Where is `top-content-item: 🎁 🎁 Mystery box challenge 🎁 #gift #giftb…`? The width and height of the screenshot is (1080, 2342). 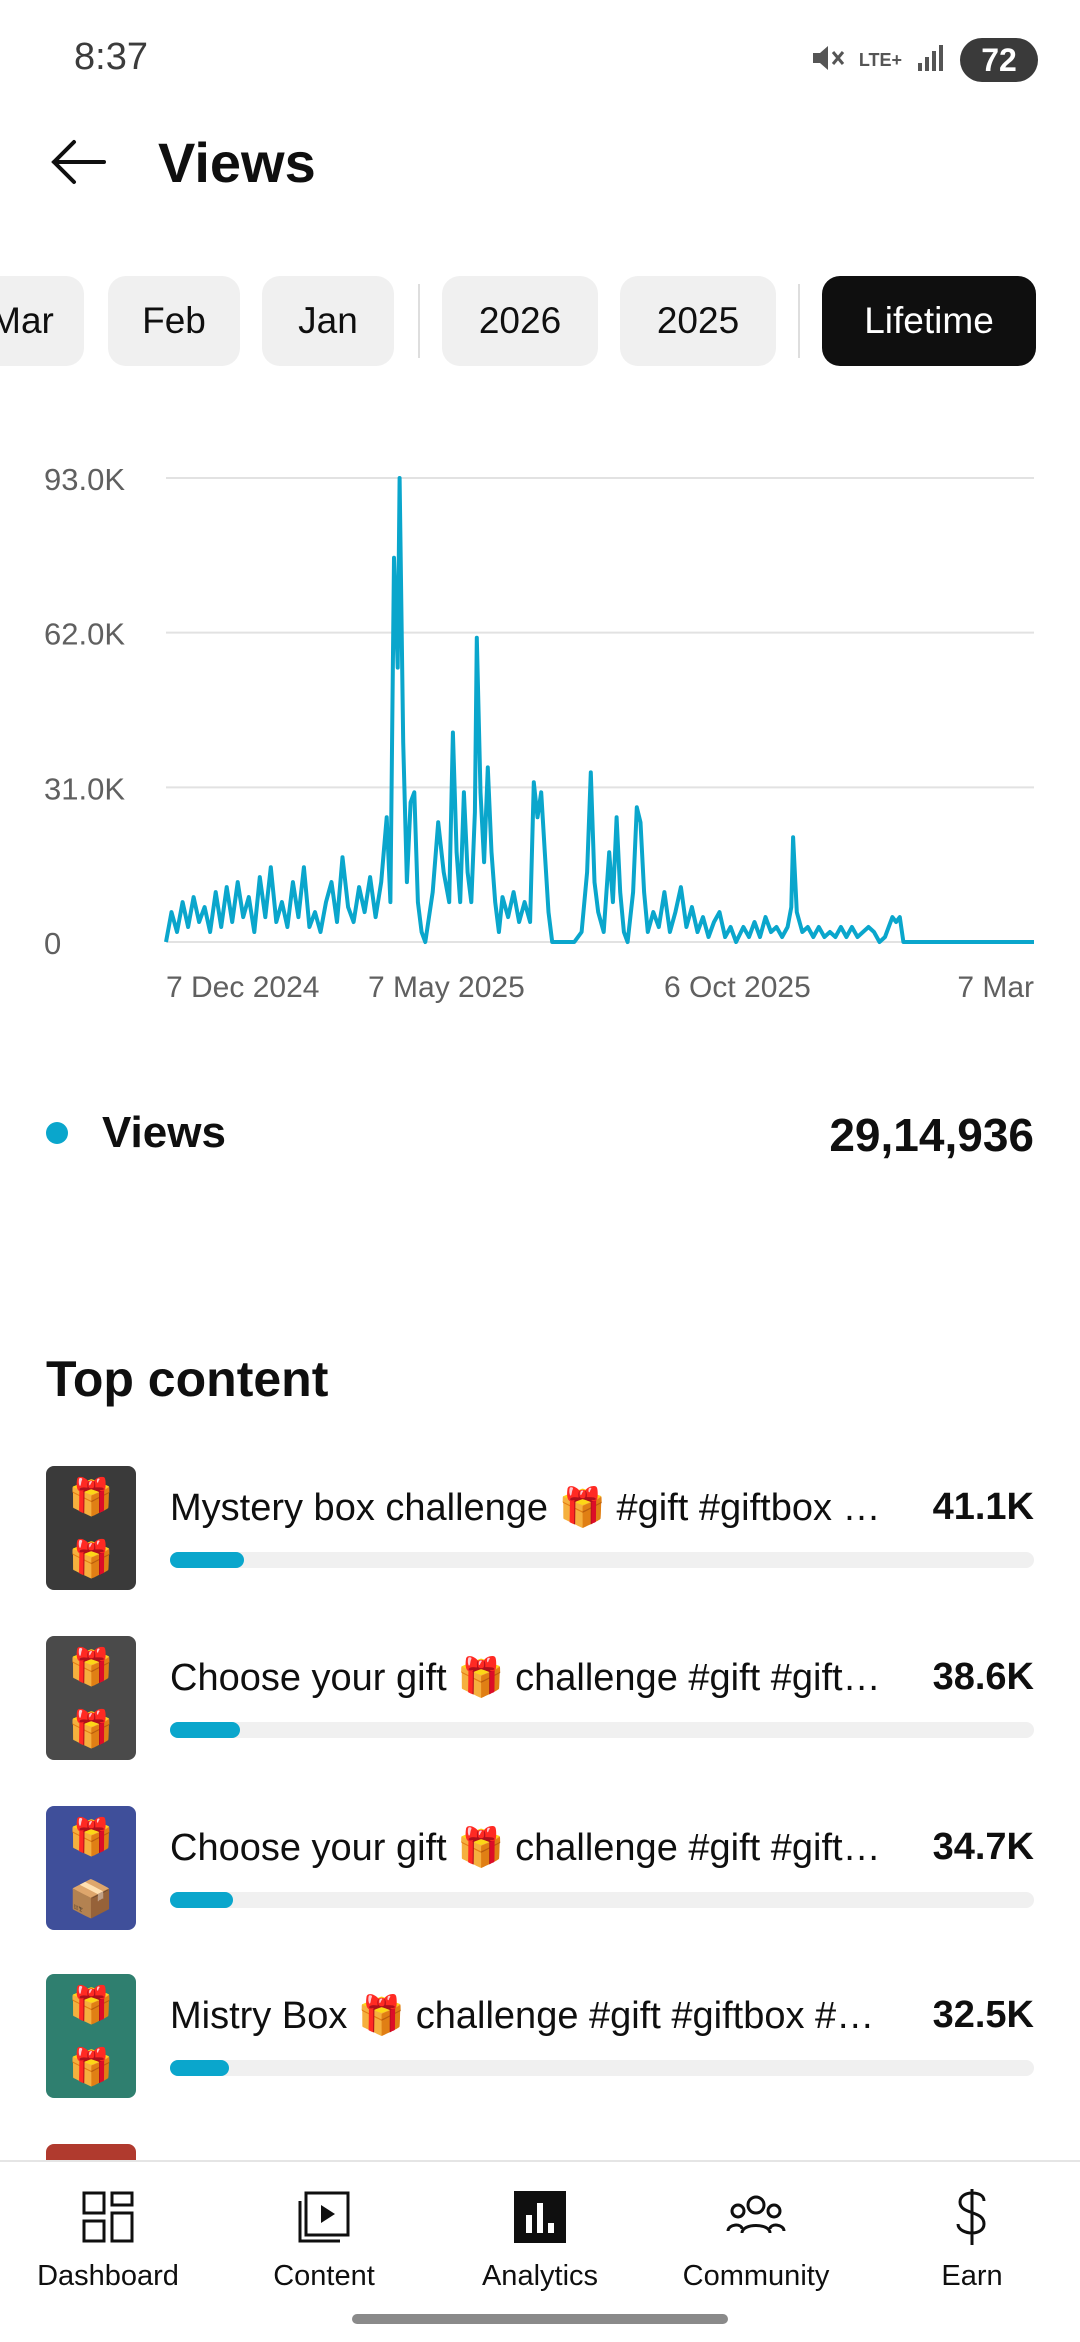 top-content-item: 🎁 🎁 Mystery box challenge 🎁 #gift #giftb… is located at coordinates (540, 1531).